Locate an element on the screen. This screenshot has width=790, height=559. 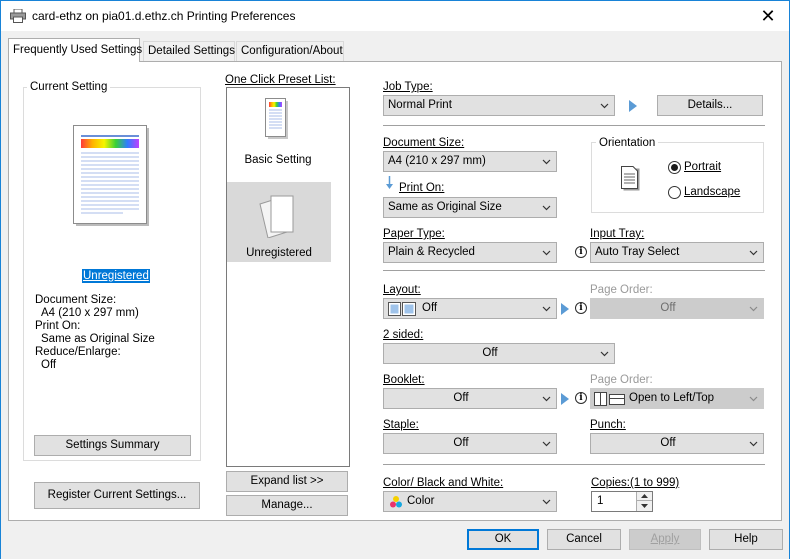
copies-label: Copies:(1 to 999) is located at coordinates (635, 483).